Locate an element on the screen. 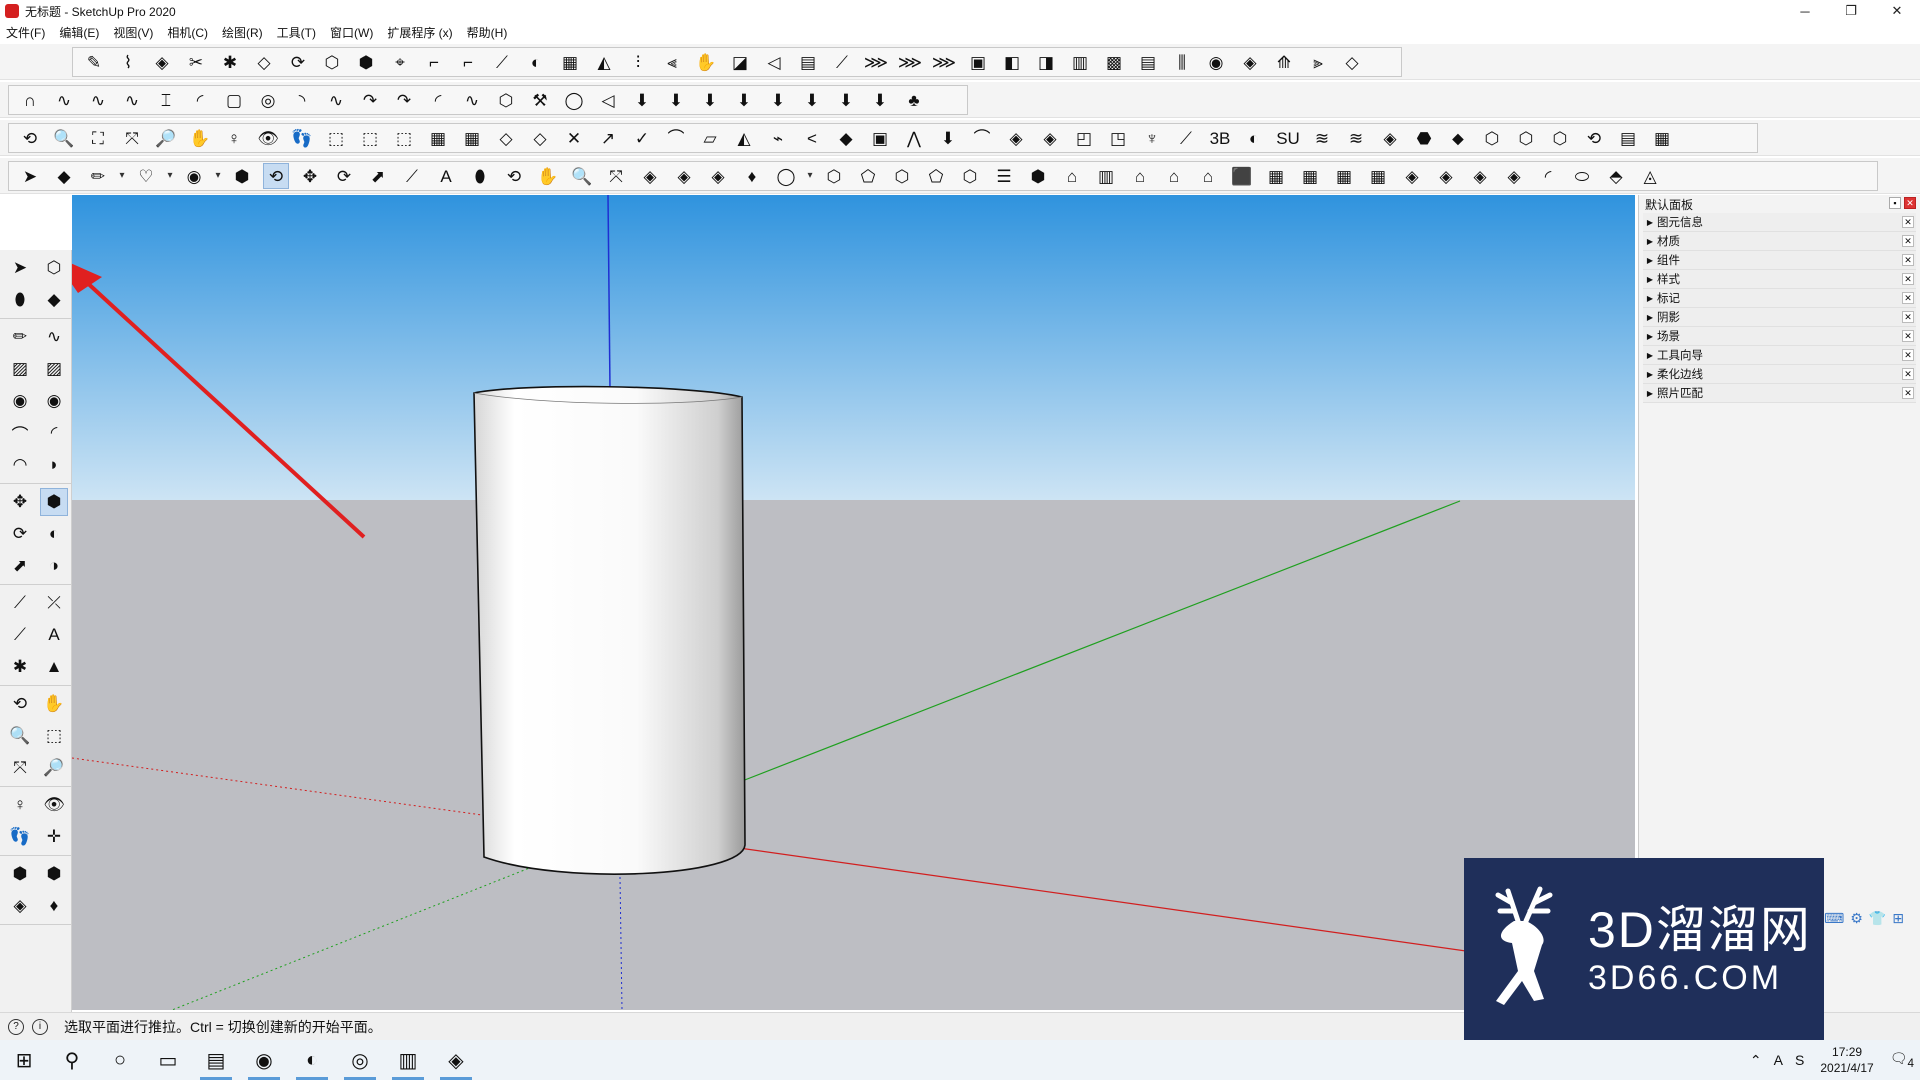 This screenshot has height=1080, width=1920. row4-tool-icon-43: ◈ is located at coordinates (1412, 176).